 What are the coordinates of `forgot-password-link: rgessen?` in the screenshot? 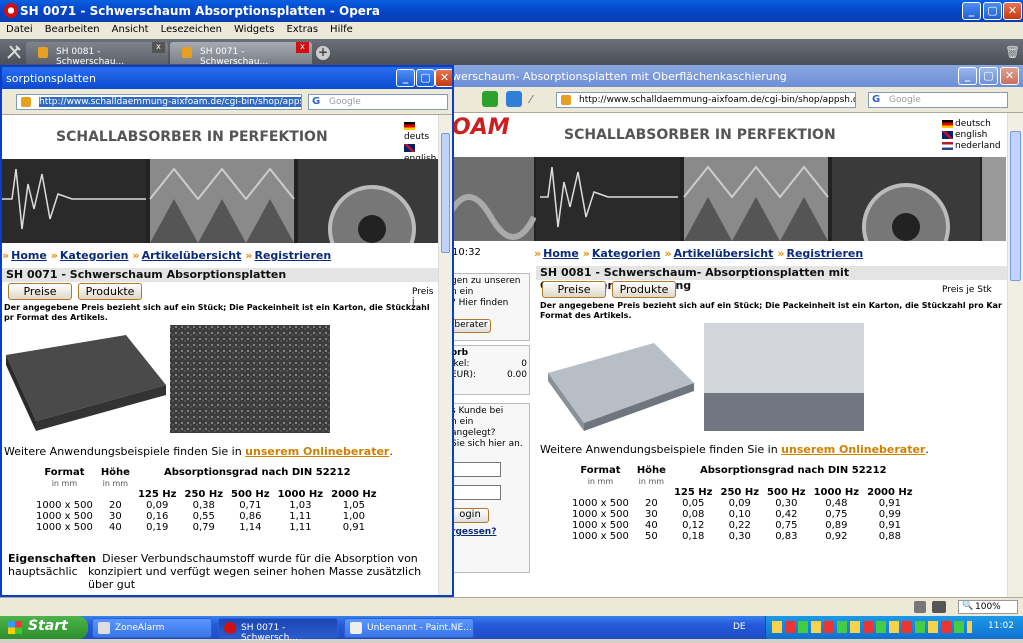 It's located at (489, 532).